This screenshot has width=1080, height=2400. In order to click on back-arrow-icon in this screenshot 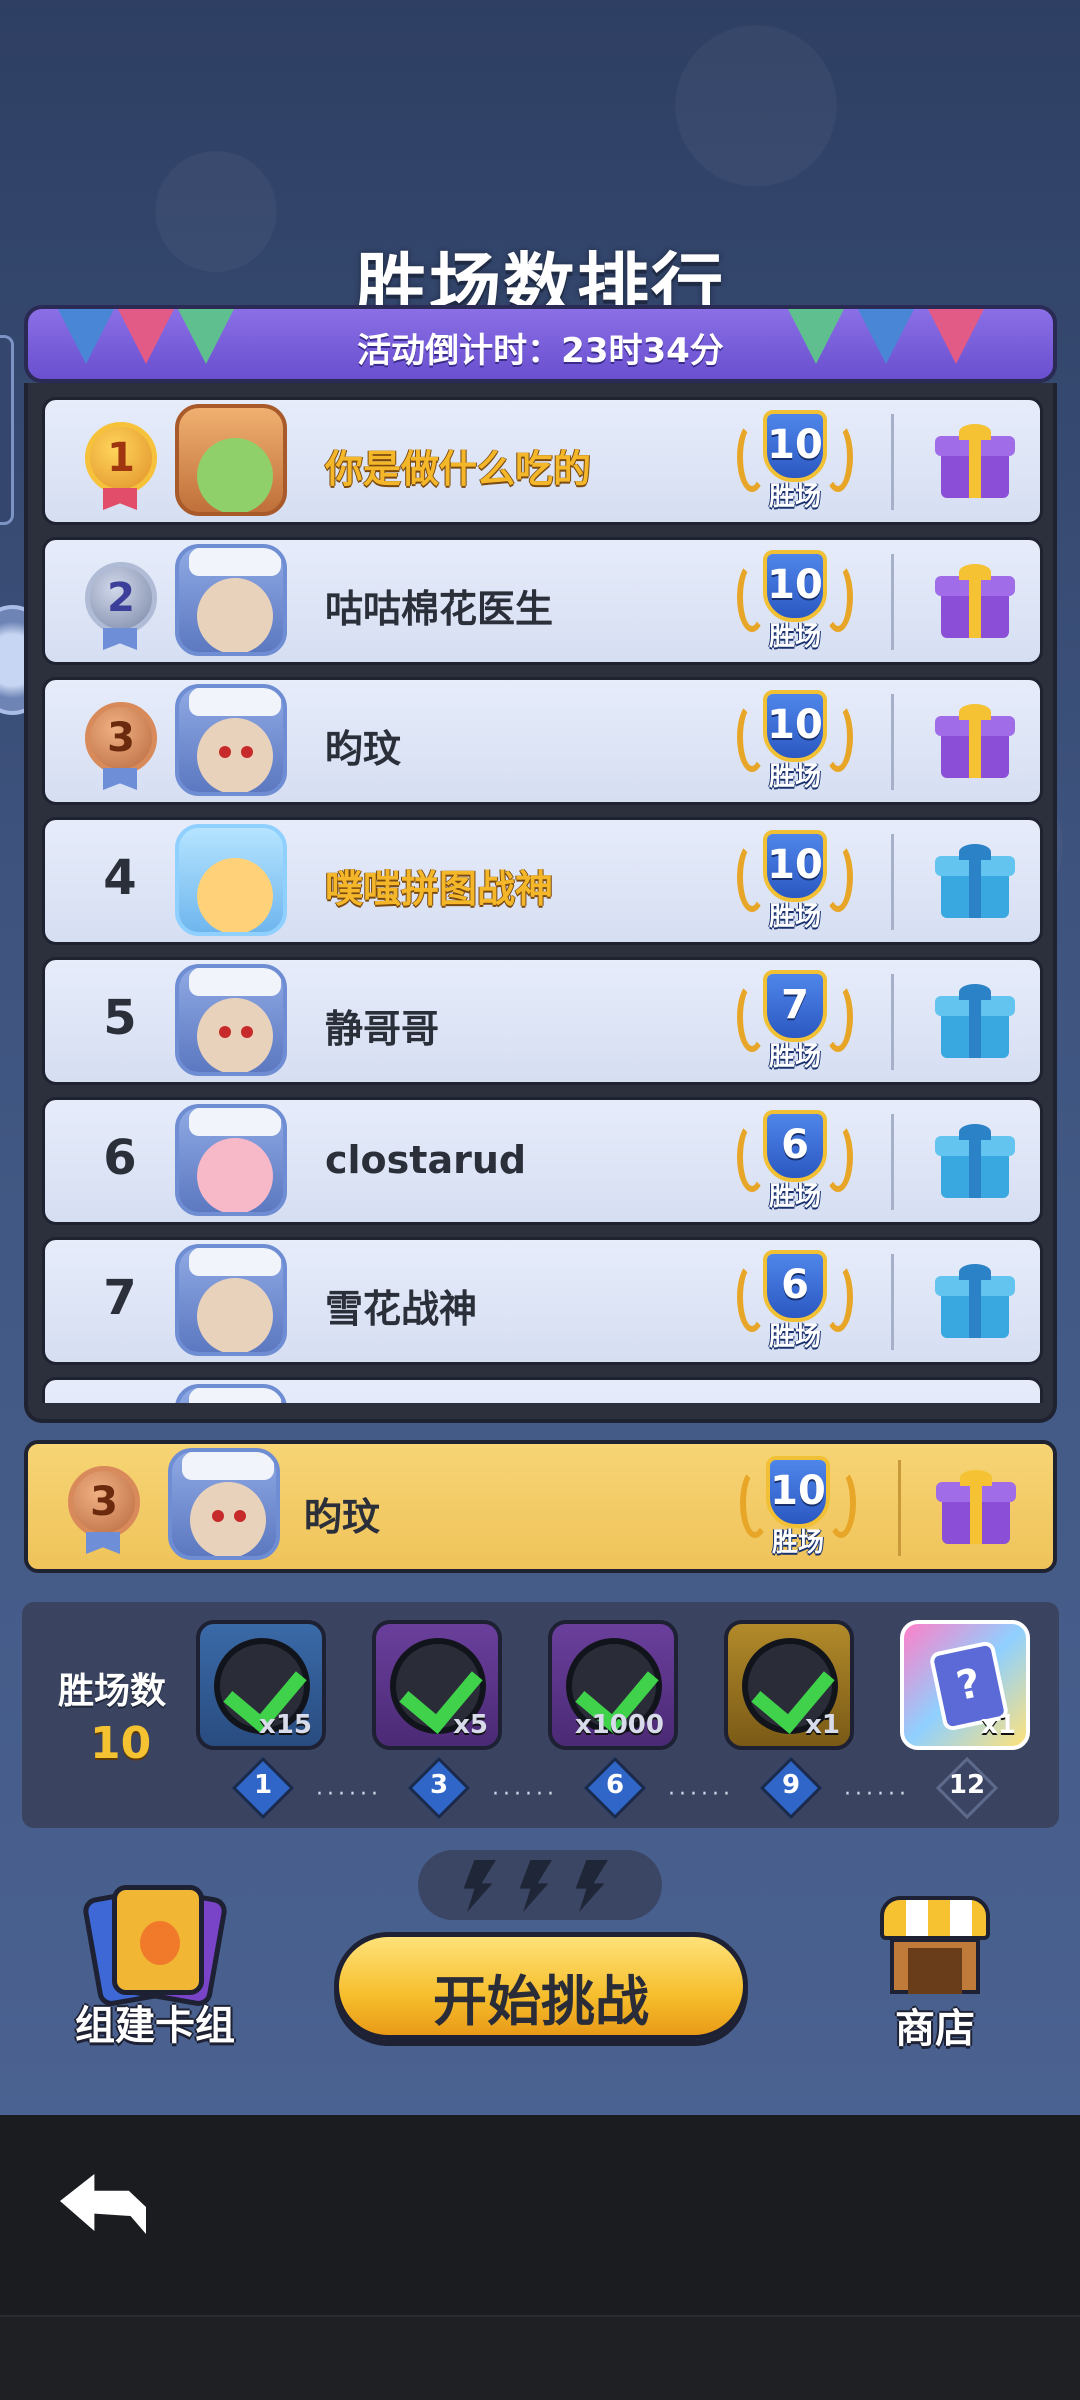, I will do `click(103, 2204)`.